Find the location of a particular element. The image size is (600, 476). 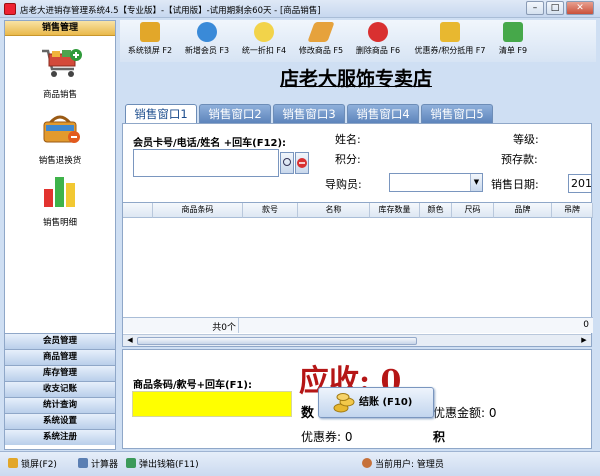

maximize-button: □ is located at coordinates (555, 8).